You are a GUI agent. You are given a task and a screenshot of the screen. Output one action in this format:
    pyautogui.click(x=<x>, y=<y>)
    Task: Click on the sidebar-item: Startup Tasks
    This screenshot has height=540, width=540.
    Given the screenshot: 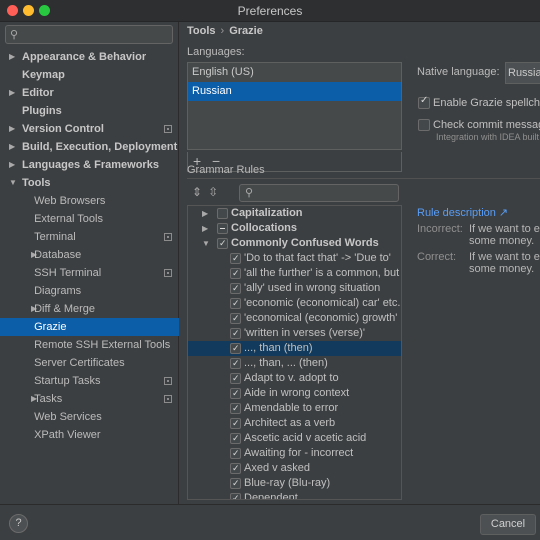 What is the action you would take?
    pyautogui.click(x=89, y=381)
    